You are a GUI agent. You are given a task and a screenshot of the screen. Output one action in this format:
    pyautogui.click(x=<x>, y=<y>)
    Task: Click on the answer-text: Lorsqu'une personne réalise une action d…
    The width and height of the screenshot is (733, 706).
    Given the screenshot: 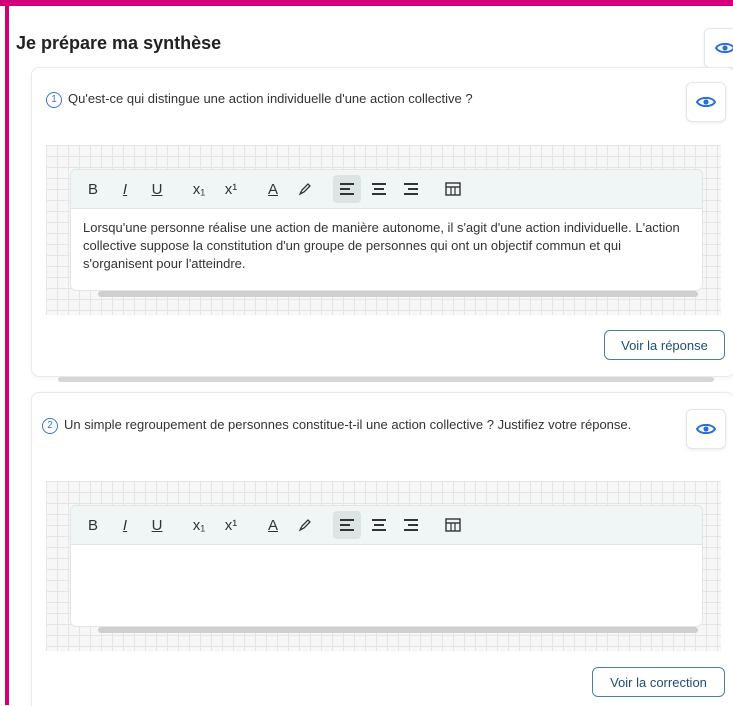 What is the action you would take?
    pyautogui.click(x=386, y=246)
    